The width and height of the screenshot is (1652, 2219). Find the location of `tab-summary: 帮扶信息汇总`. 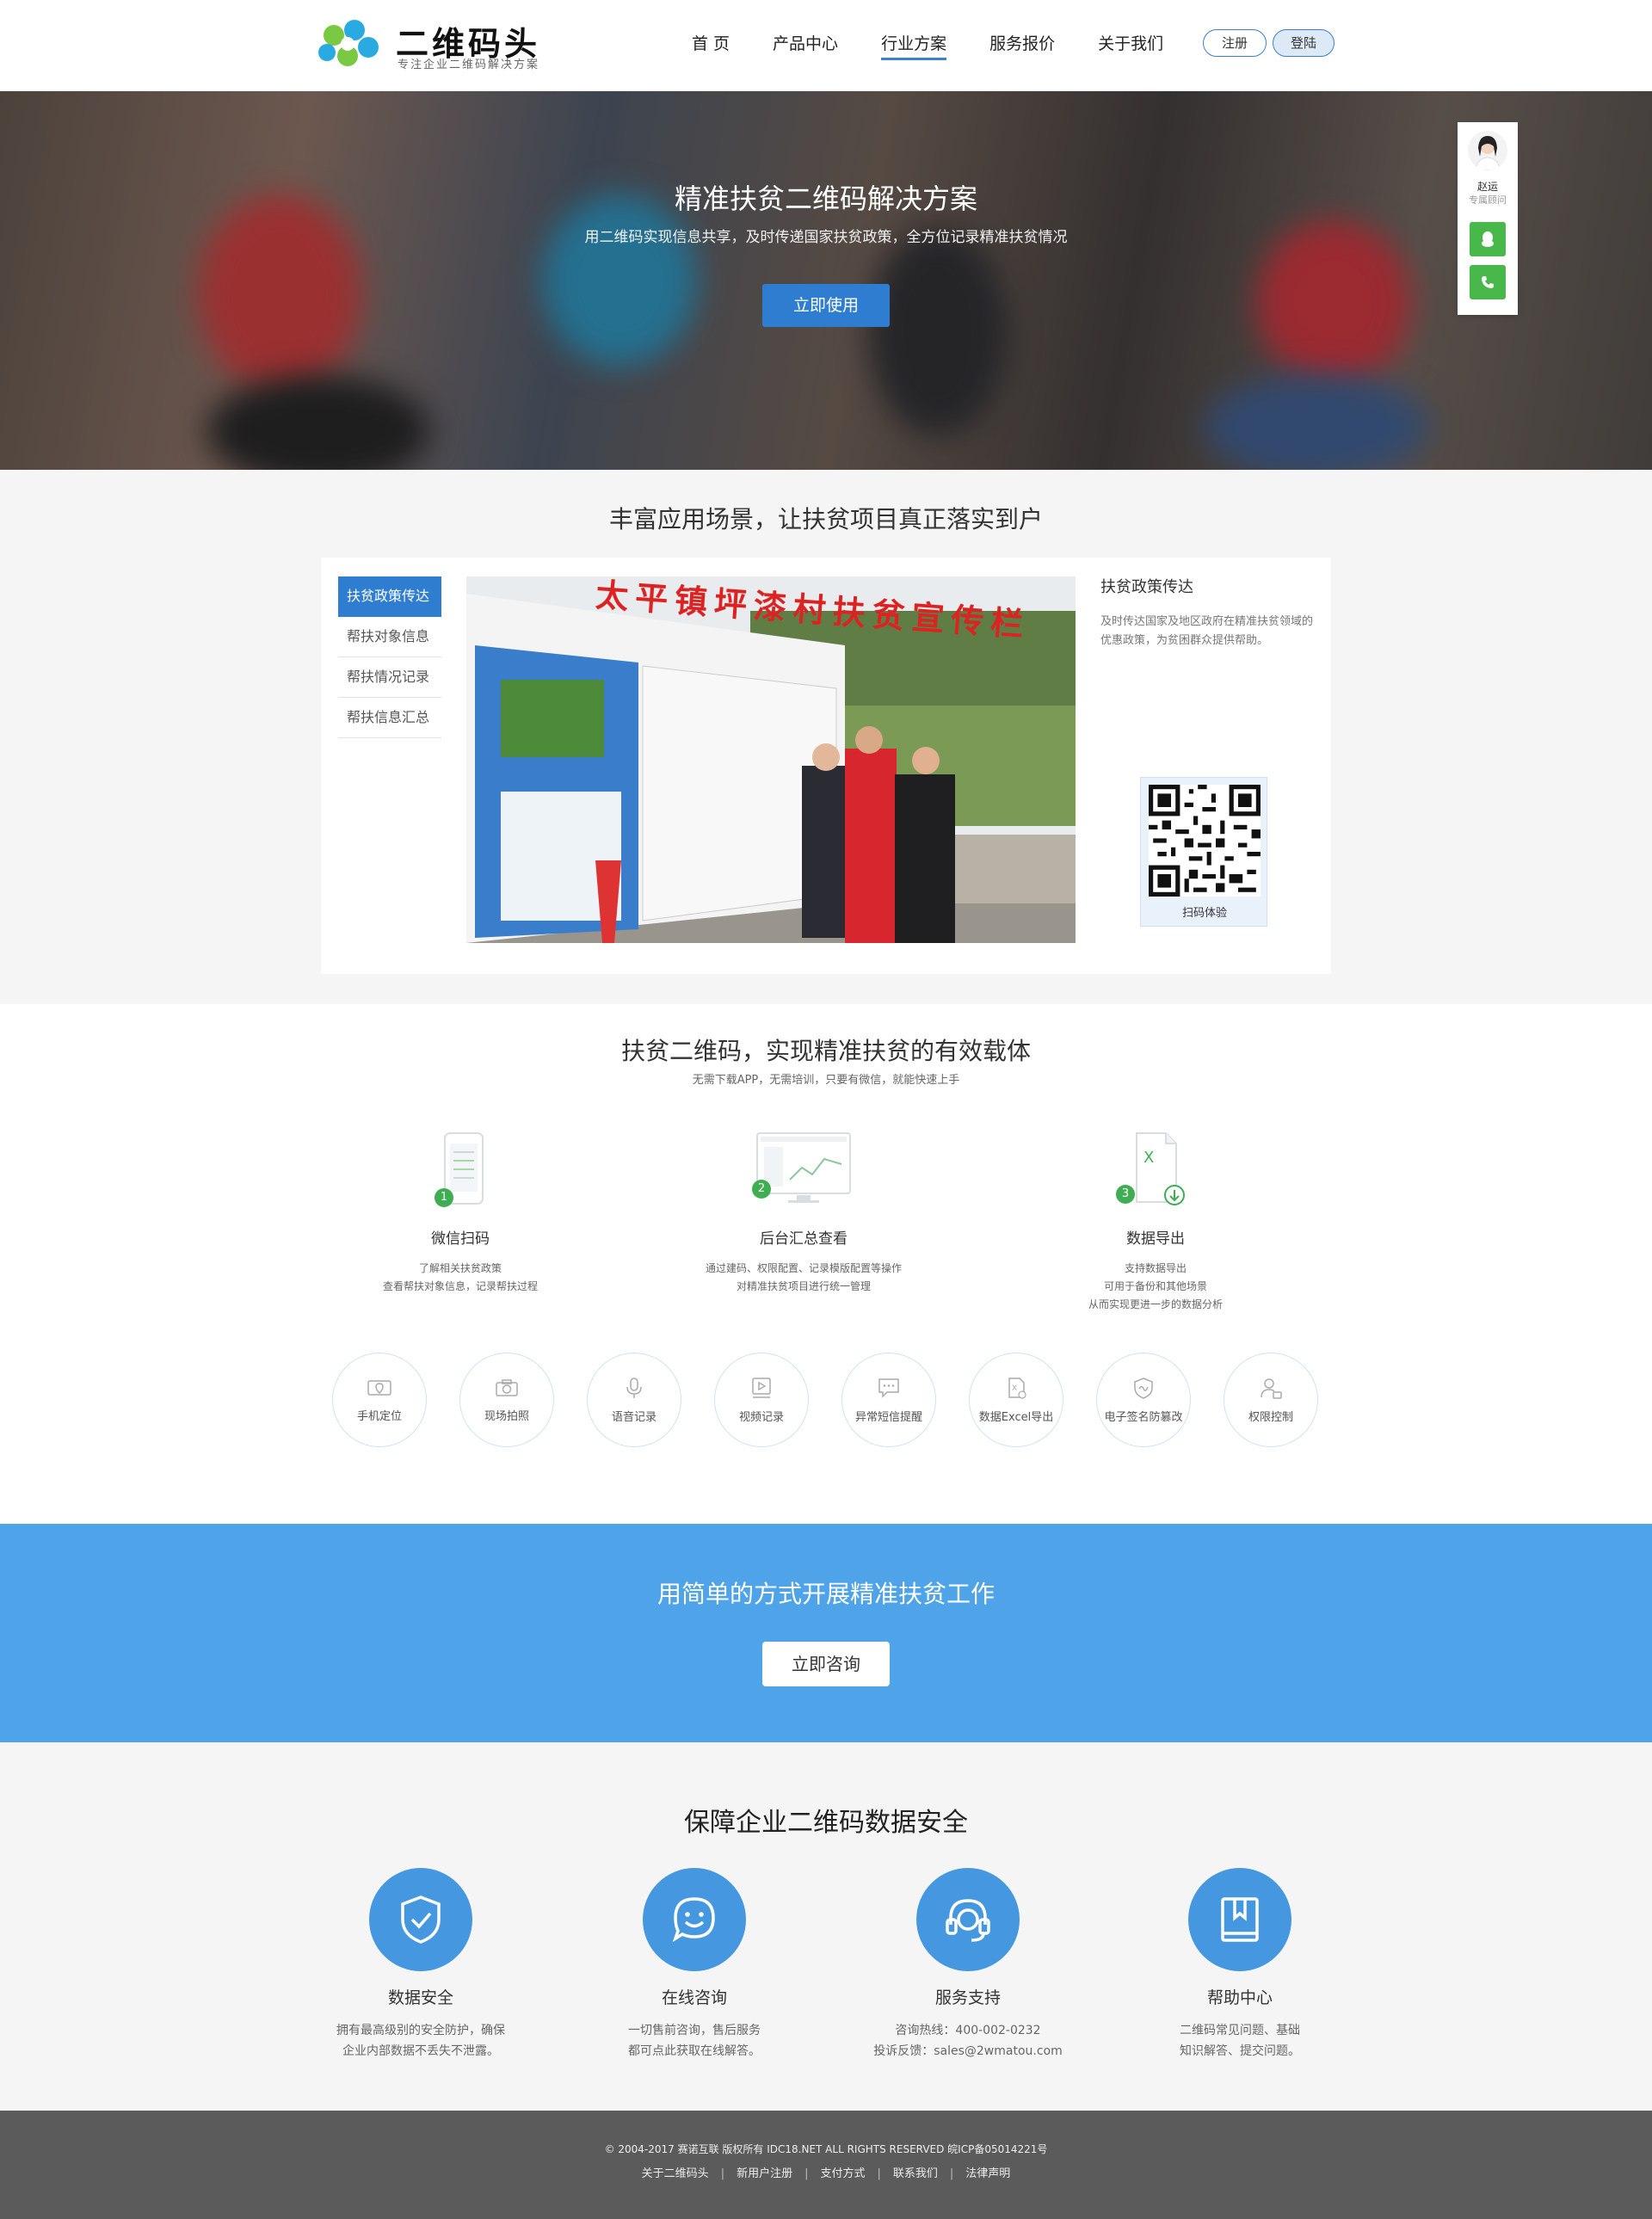

tab-summary: 帮扶信息汇总 is located at coordinates (389, 718).